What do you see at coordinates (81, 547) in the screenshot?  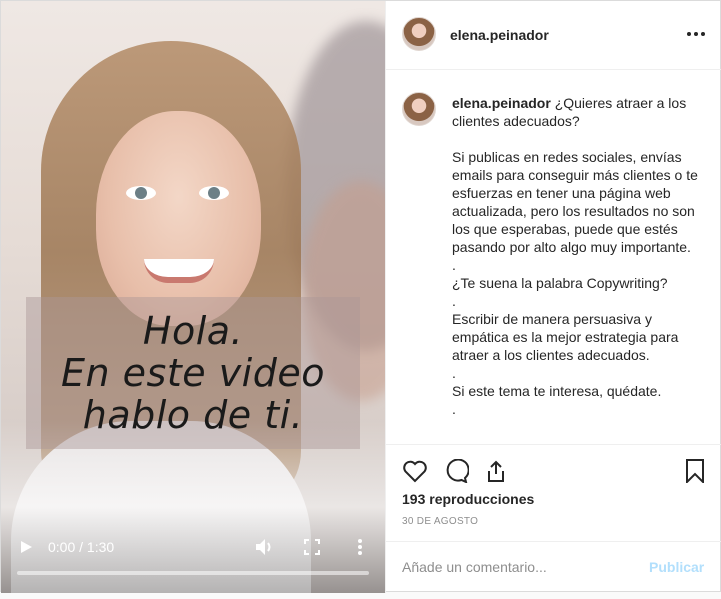 I see `video-time: 0:00 / 1:30` at bounding box center [81, 547].